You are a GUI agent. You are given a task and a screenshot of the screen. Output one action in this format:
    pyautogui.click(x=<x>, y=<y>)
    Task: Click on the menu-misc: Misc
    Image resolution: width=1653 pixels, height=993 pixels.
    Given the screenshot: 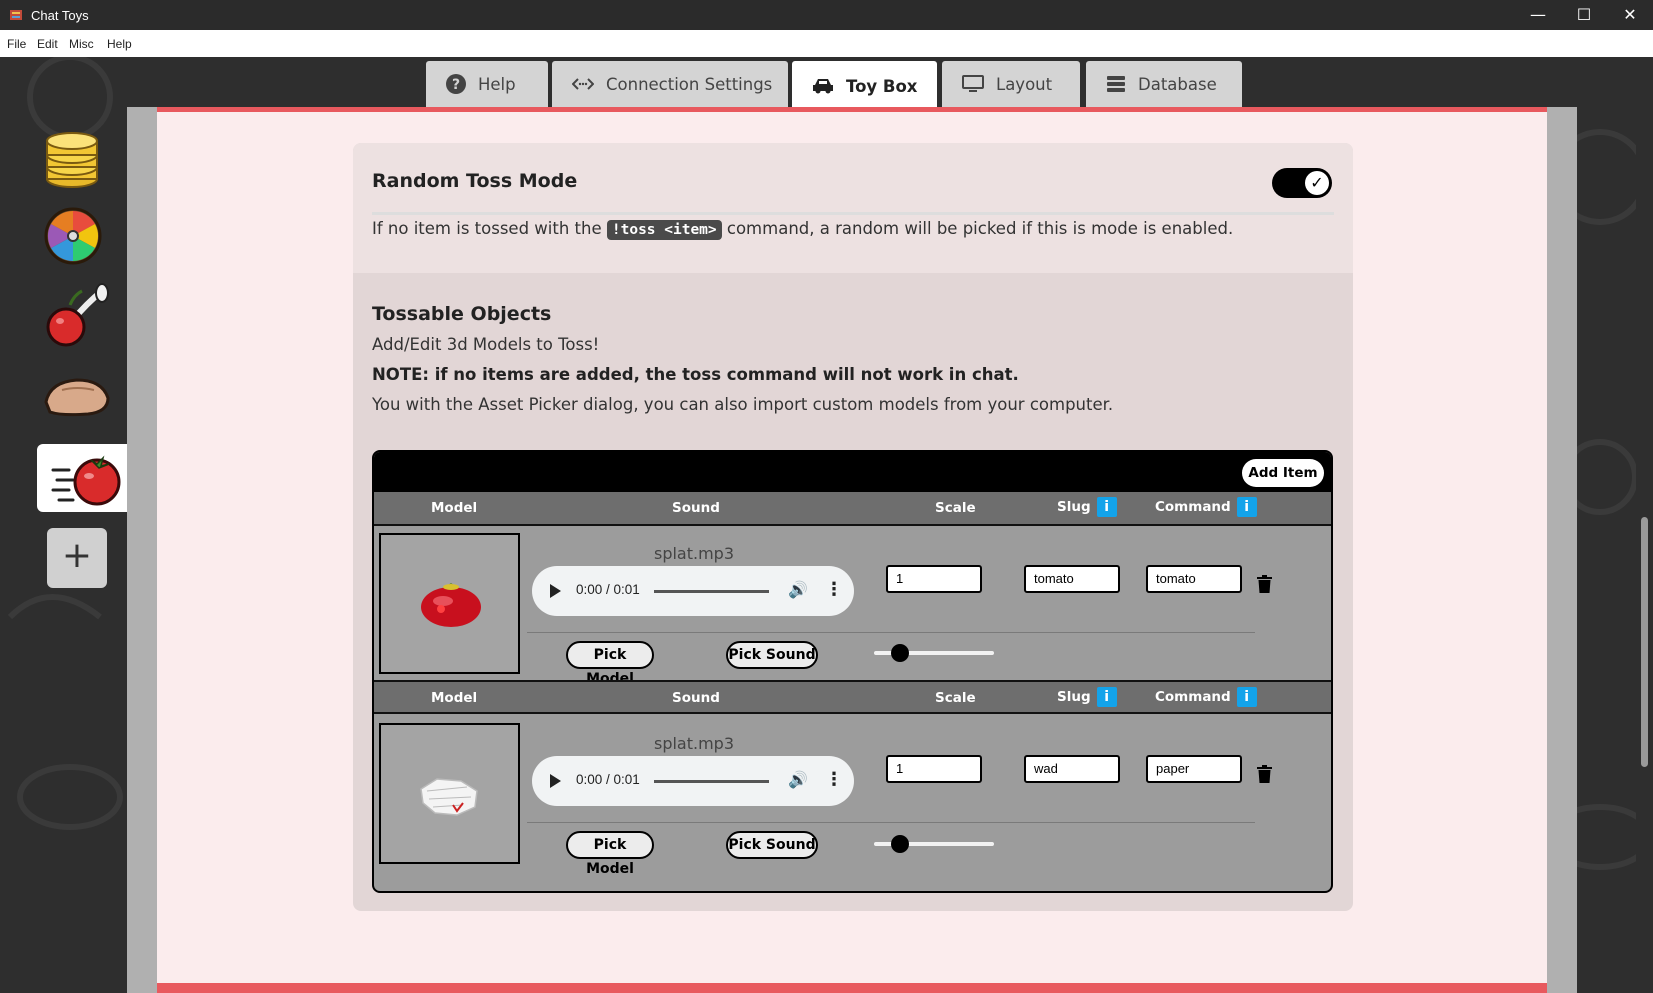 What is the action you would take?
    pyautogui.click(x=81, y=44)
    